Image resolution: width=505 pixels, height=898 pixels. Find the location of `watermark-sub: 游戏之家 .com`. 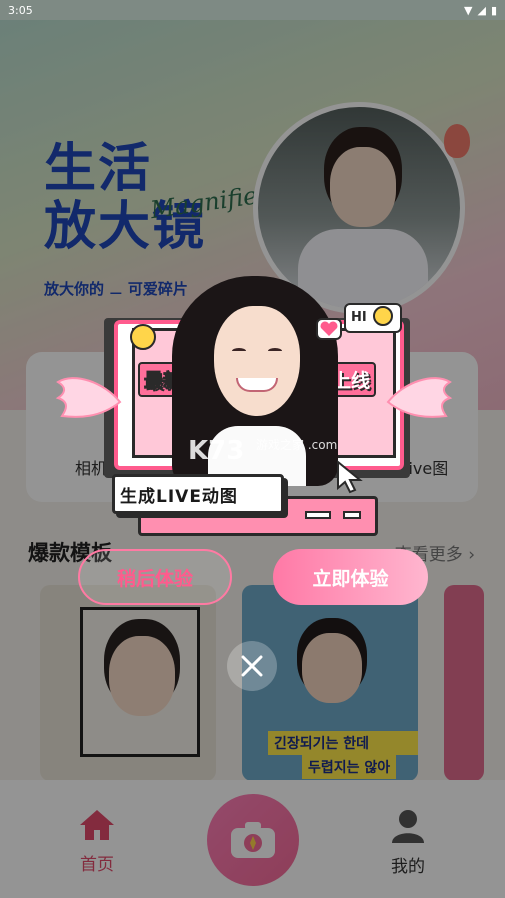

watermark-sub: 游戏之家 .com is located at coordinates (297, 445).